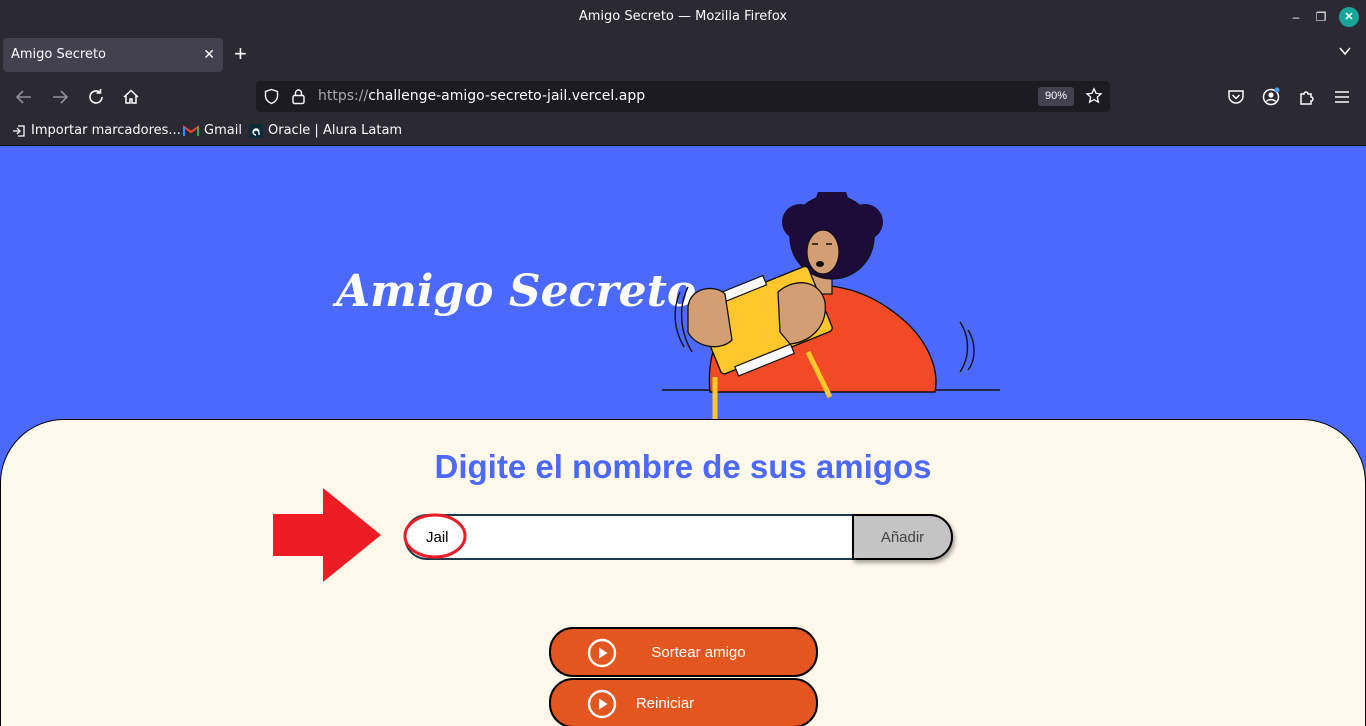 This screenshot has width=1366, height=726. Describe the element at coordinates (1236, 97) in the screenshot. I see `pocket-icon` at that location.